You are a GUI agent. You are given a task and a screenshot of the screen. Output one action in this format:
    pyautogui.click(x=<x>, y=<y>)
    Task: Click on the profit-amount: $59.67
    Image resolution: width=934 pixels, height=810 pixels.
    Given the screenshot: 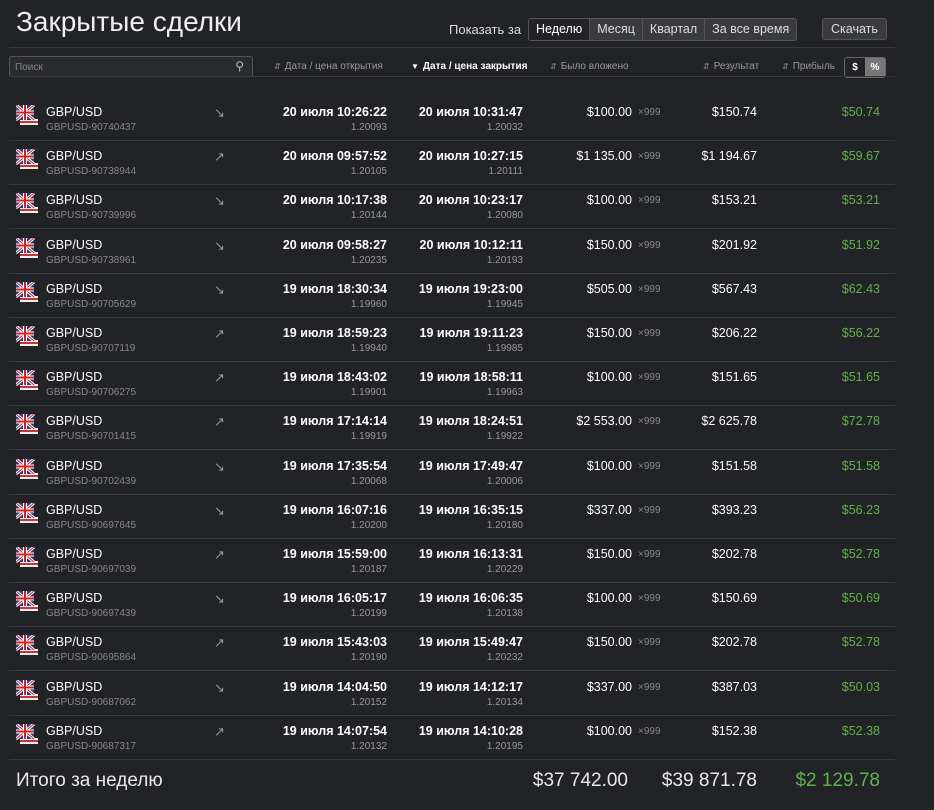 What is the action you would take?
    pyautogui.click(x=860, y=156)
    